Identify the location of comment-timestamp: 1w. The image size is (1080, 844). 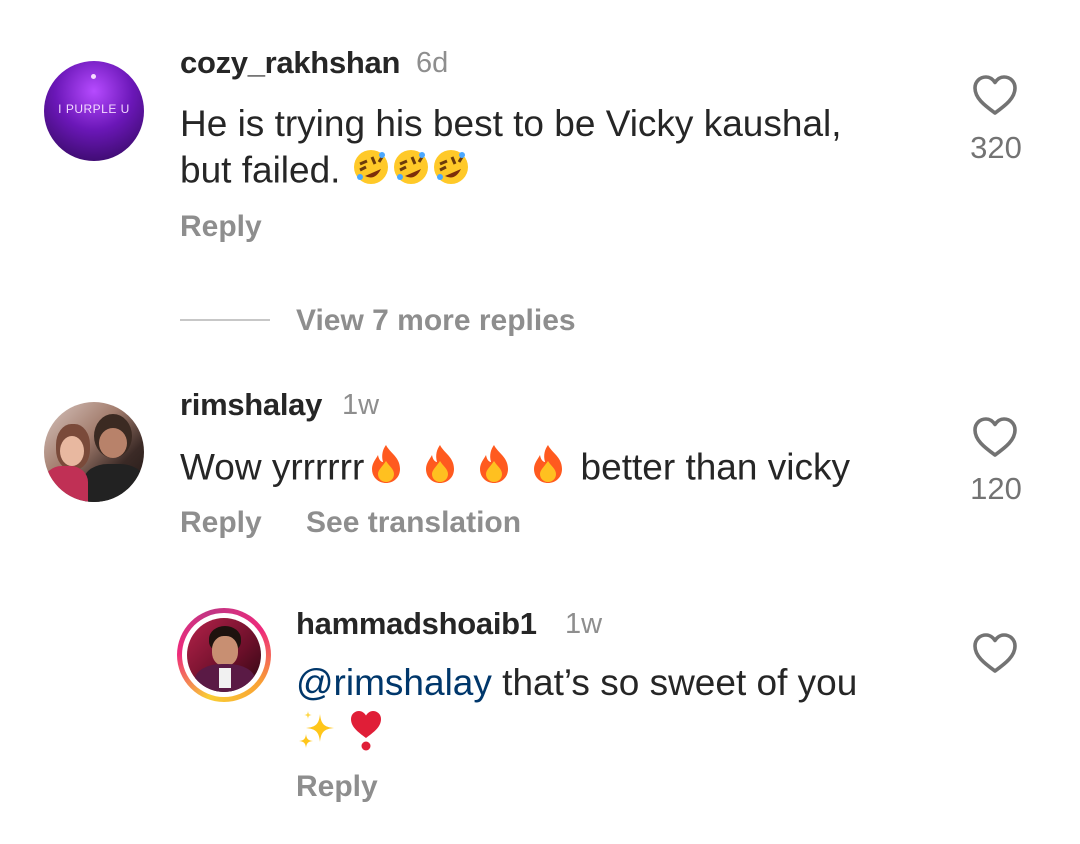
(361, 405).